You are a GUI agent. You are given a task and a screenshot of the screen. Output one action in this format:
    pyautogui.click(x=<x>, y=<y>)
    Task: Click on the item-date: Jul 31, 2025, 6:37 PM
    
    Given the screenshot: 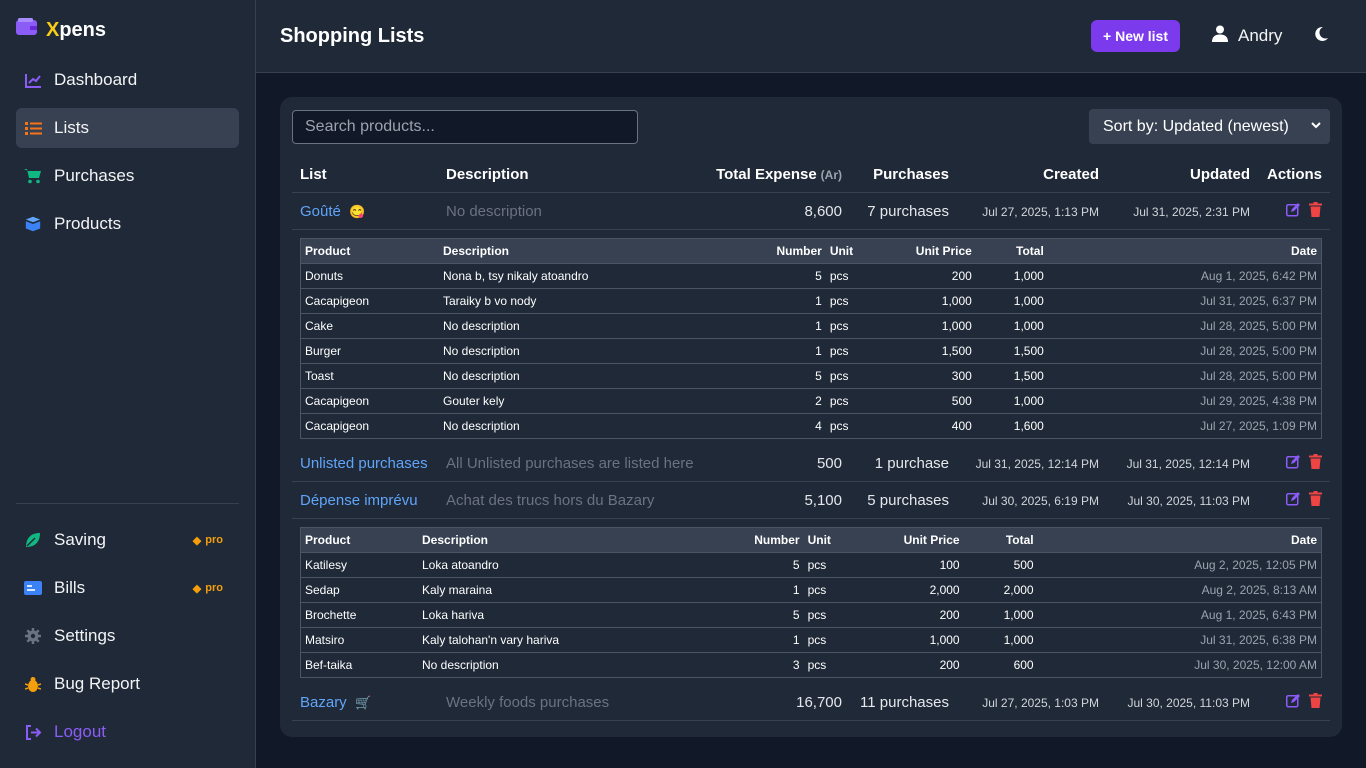 What is the action you would take?
    pyautogui.click(x=1184, y=300)
    